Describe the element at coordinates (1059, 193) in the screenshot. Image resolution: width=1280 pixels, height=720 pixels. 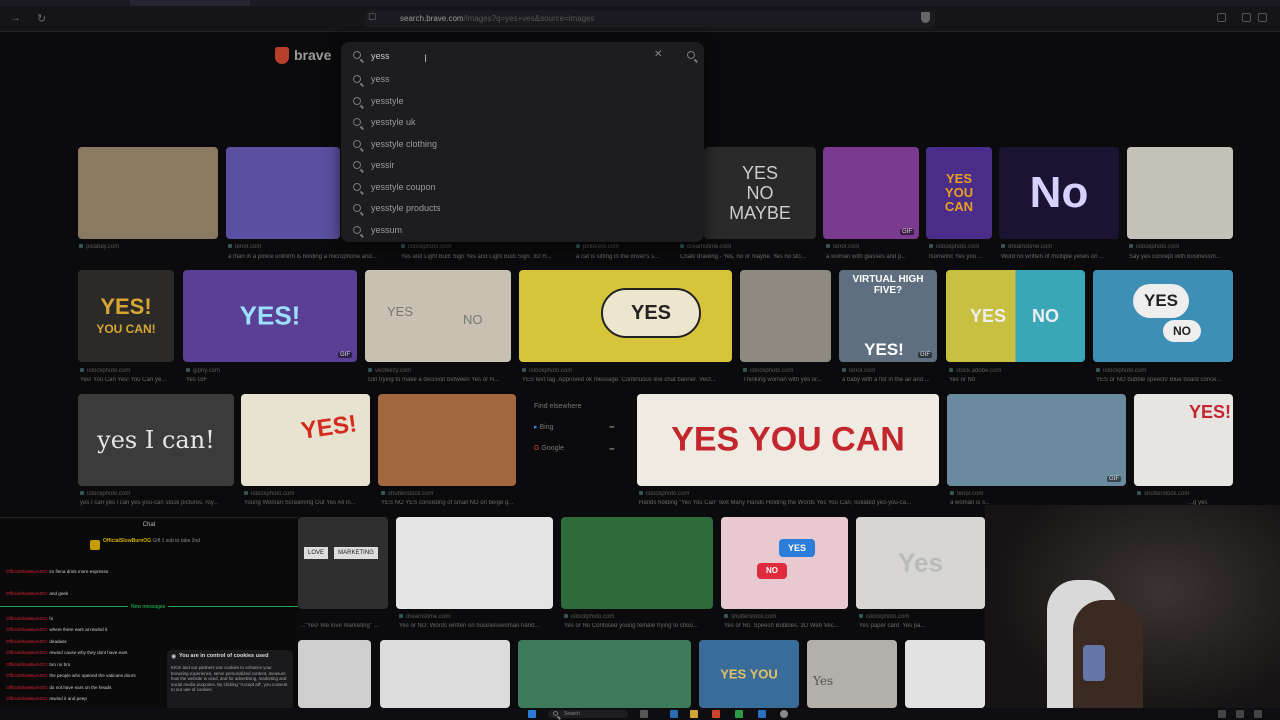
I see `result-image: No` at that location.